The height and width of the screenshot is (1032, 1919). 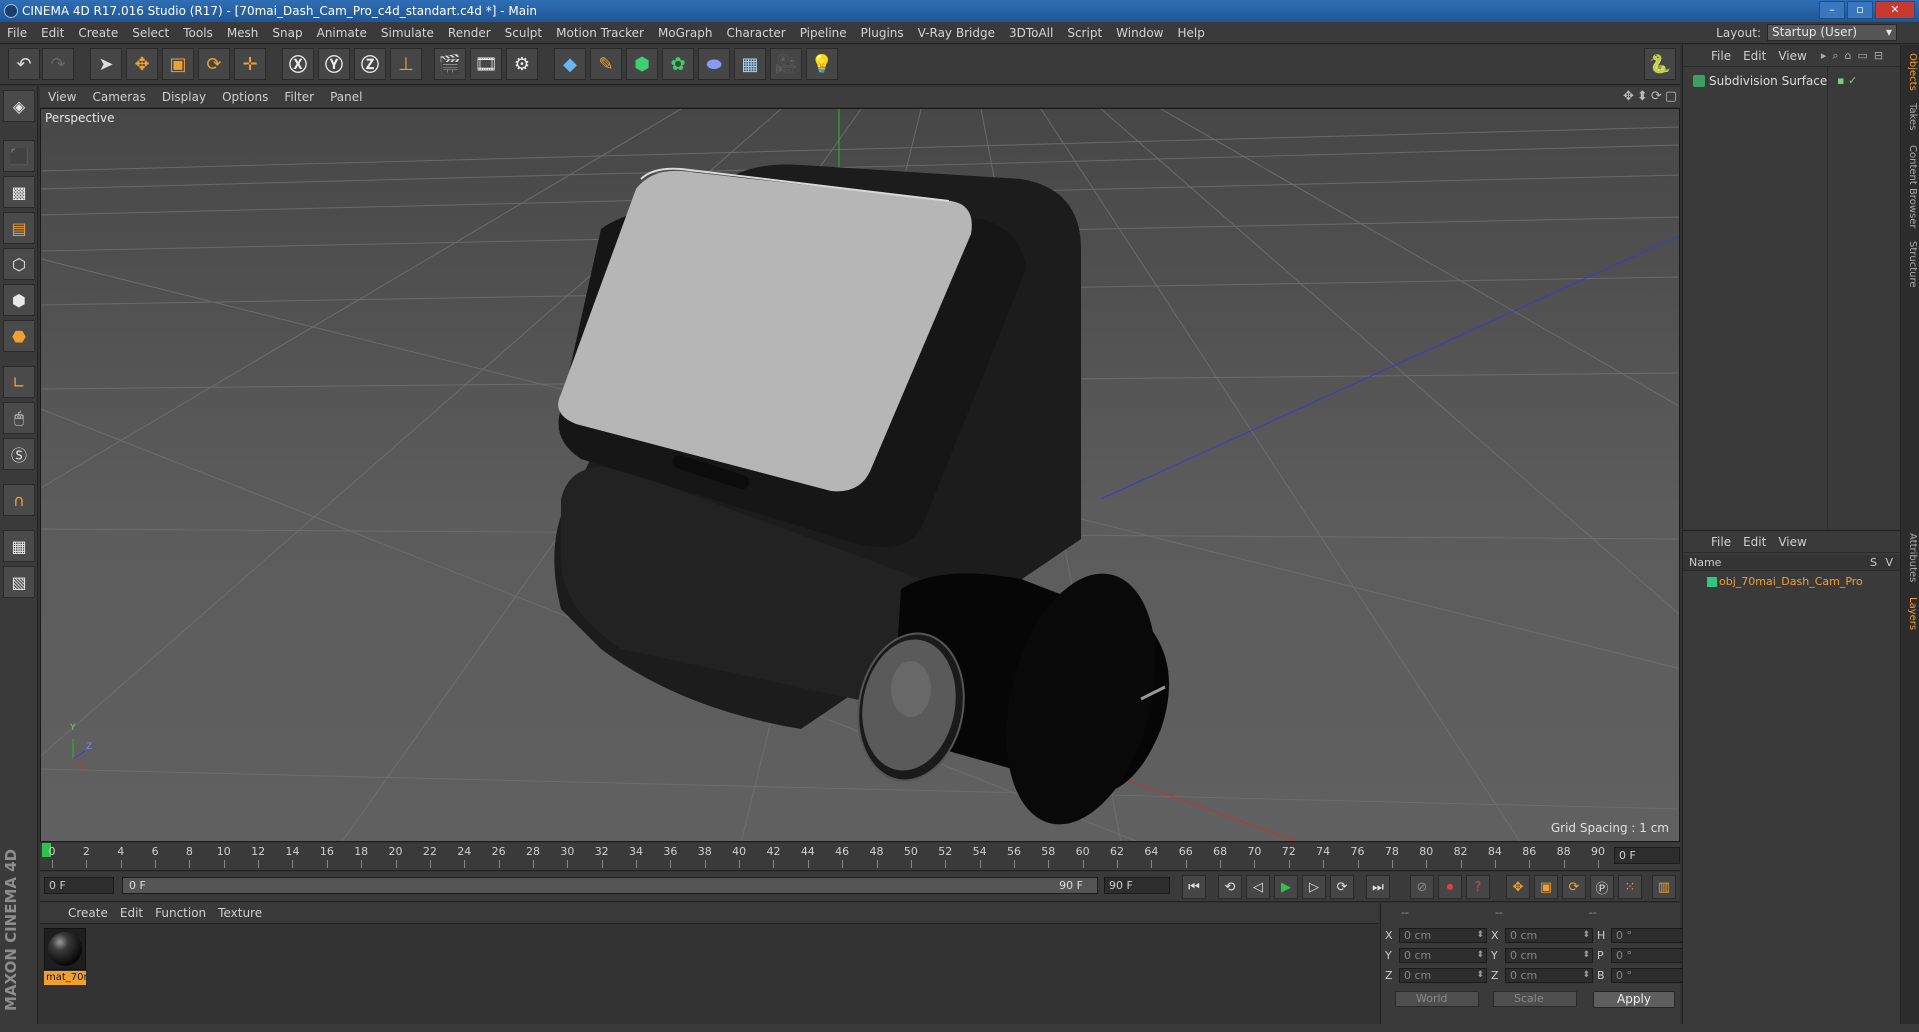 What do you see at coordinates (1443, 935) in the screenshot?
I see `position-x-field: 0 cm` at bounding box center [1443, 935].